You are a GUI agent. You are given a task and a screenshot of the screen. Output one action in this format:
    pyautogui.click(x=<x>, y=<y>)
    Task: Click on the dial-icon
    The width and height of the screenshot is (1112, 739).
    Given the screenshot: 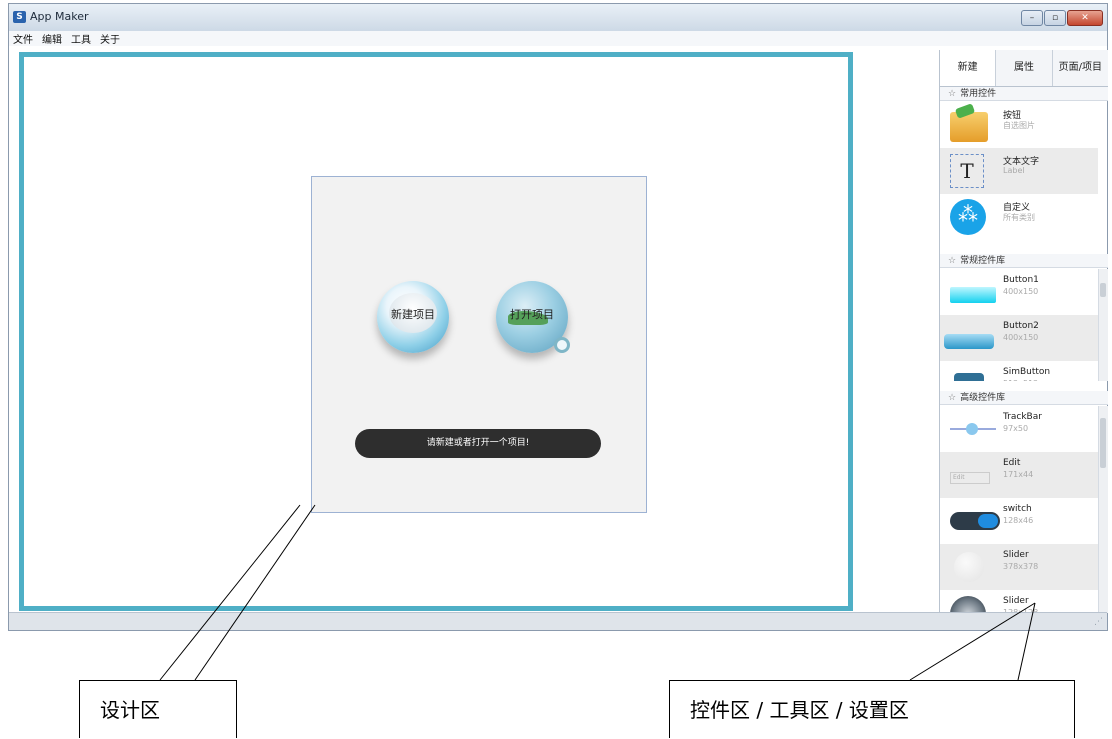 What is the action you would take?
    pyautogui.click(x=968, y=604)
    